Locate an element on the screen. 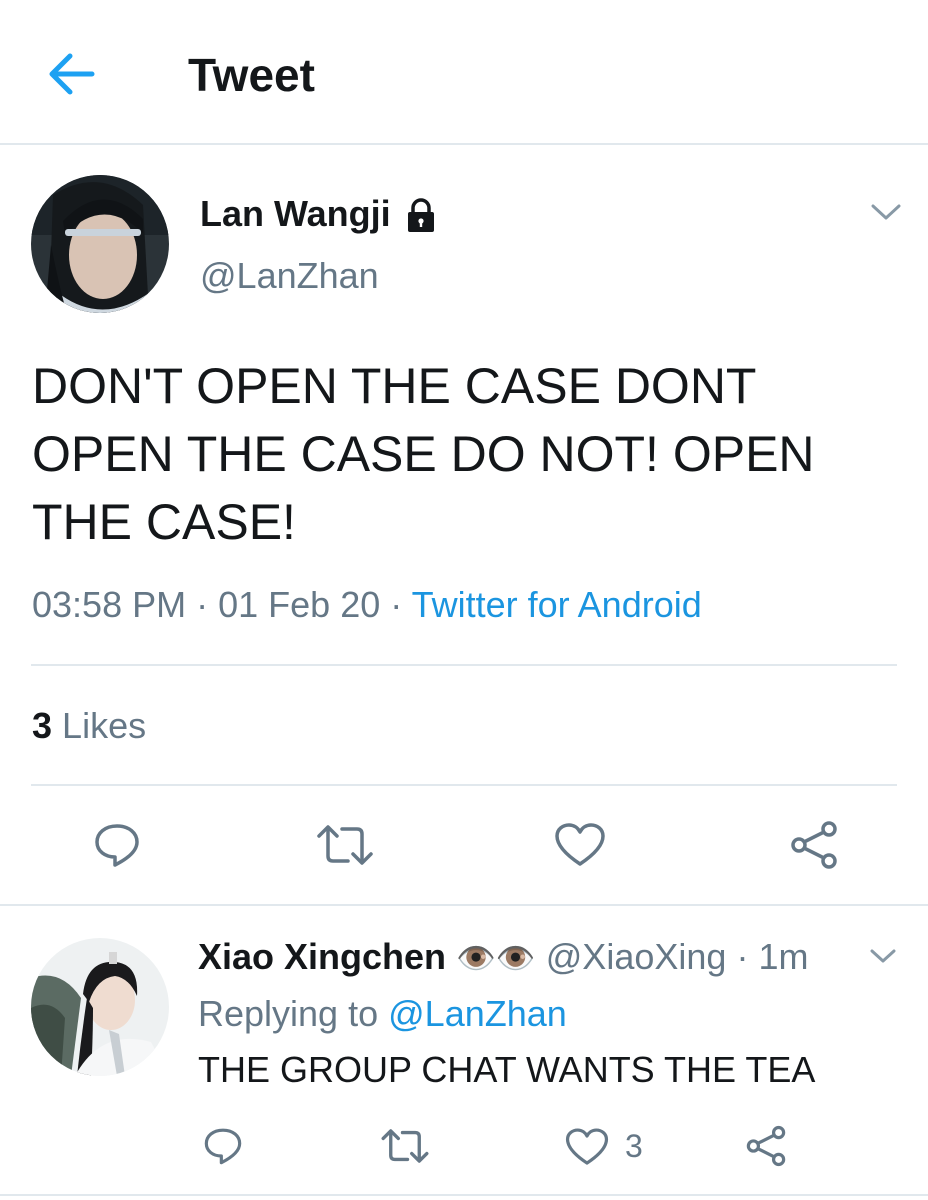 The width and height of the screenshot is (928, 1200). tweet-time: 03:58 PM is located at coordinates (109, 604).